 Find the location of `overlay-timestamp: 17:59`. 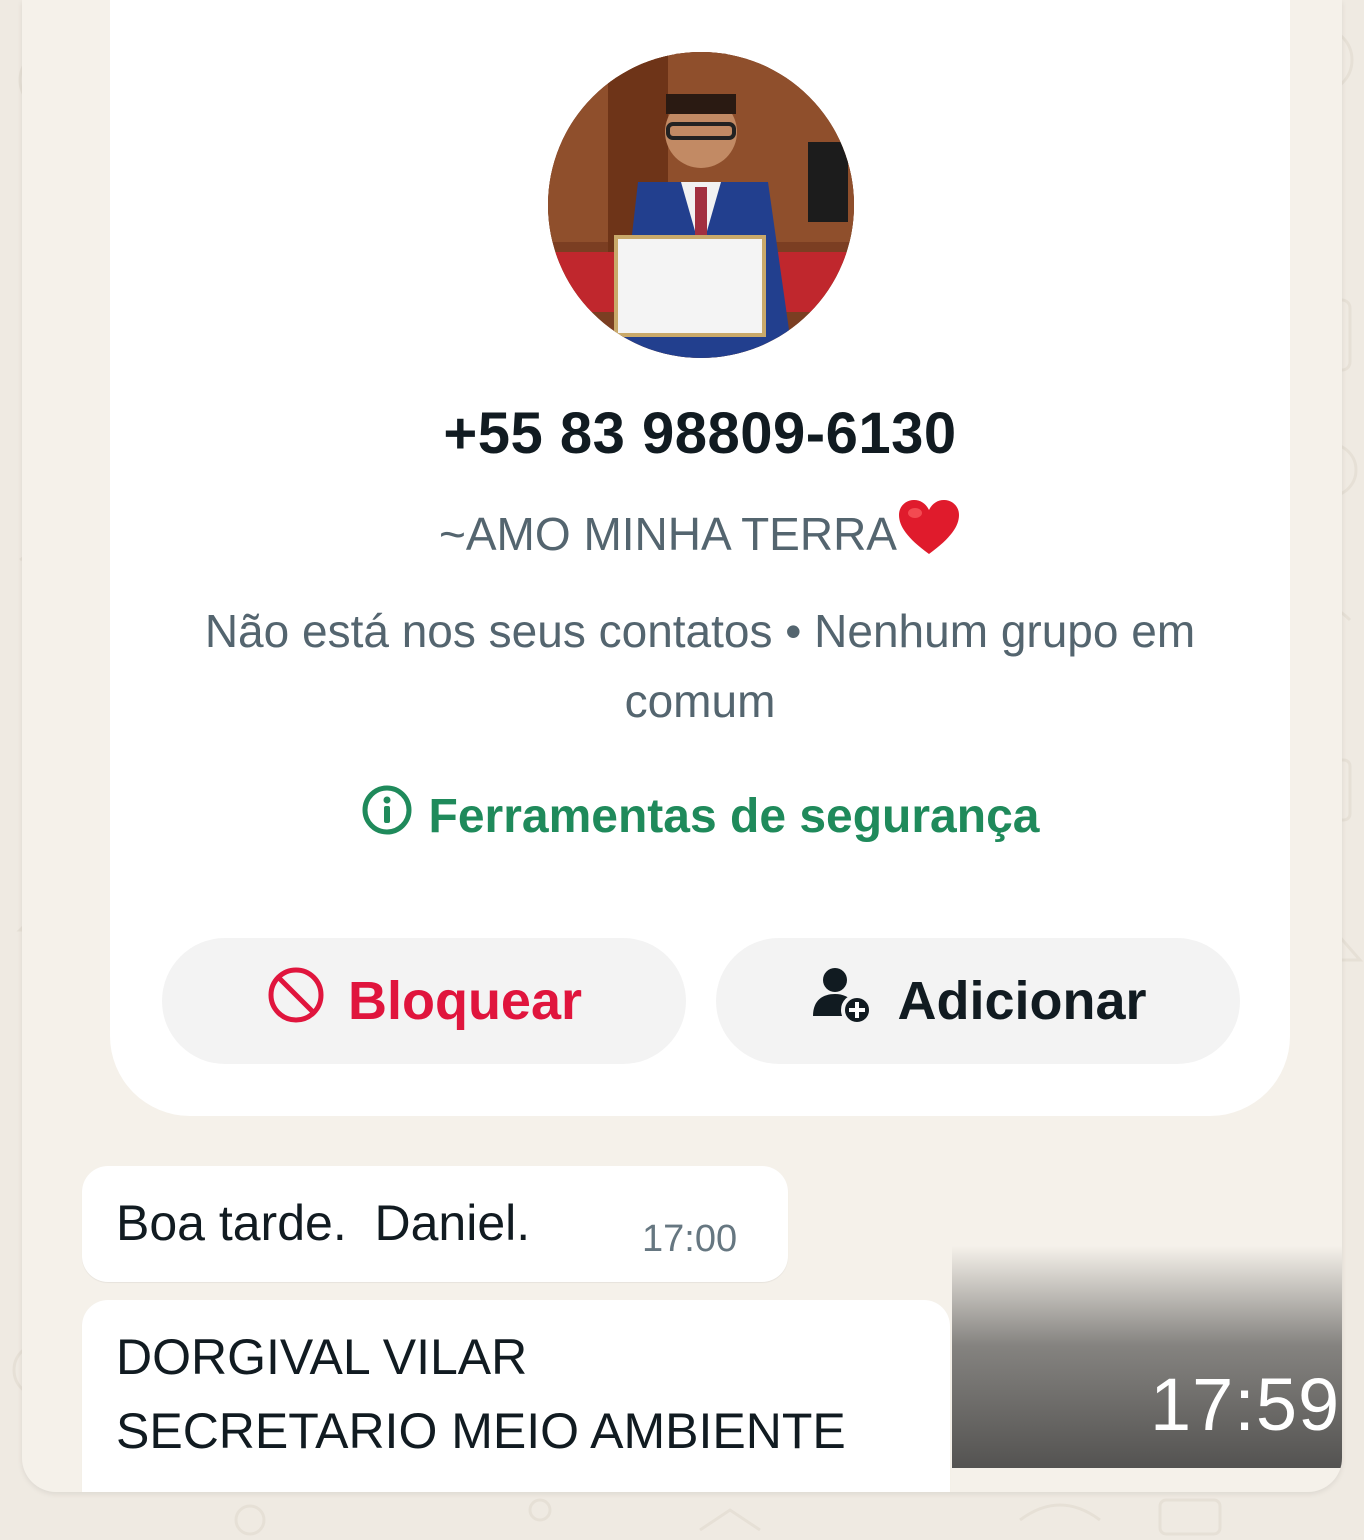

overlay-timestamp: 17:59 is located at coordinates (1245, 1404).